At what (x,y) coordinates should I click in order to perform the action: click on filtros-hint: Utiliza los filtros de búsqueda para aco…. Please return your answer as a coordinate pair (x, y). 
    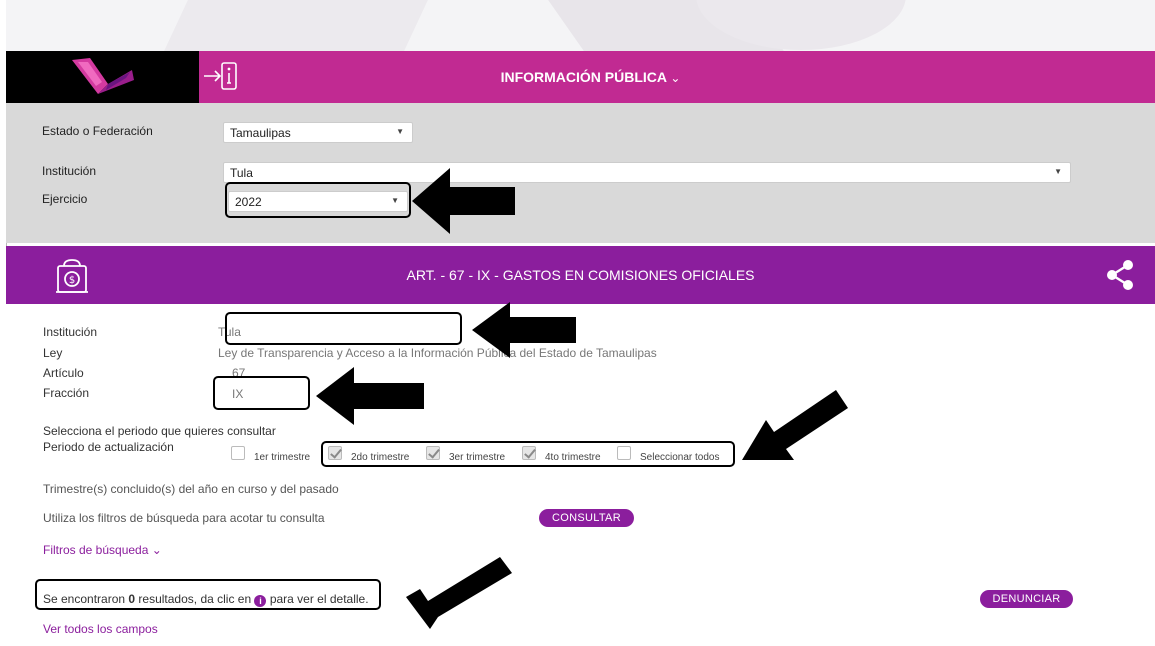
    Looking at the image, I should click on (184, 518).